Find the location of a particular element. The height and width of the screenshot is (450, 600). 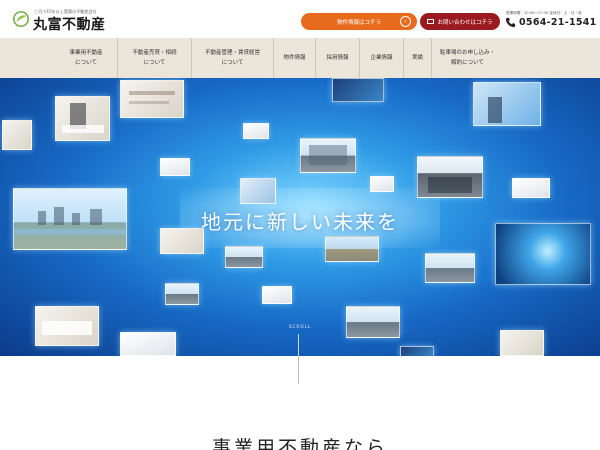

nav-recruit: 採用情報 is located at coordinates (337, 58).